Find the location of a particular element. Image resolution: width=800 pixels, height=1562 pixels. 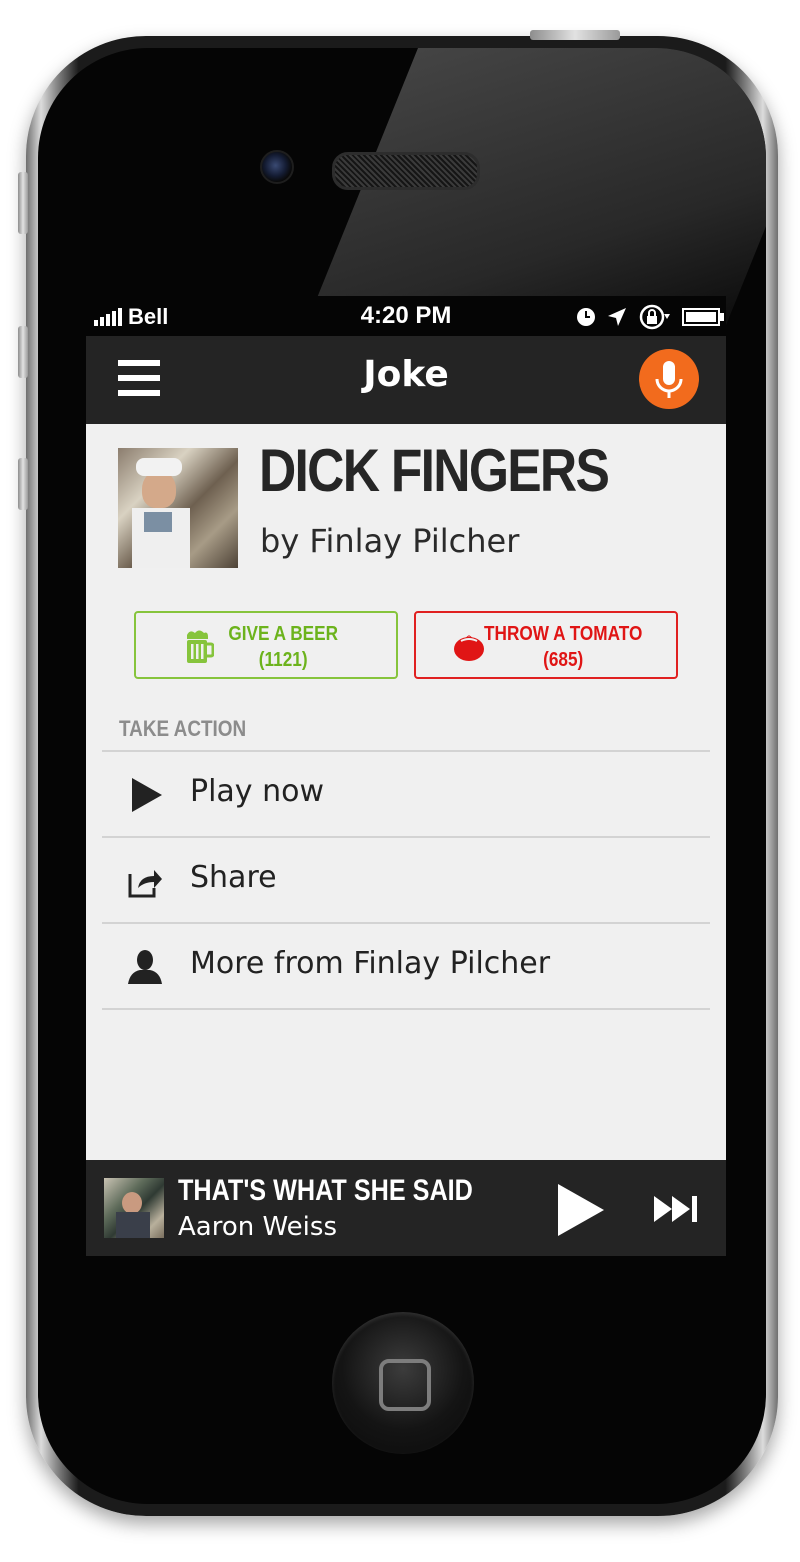

more-from-author-row: More from Finlay Pilcher is located at coordinates (406, 966).